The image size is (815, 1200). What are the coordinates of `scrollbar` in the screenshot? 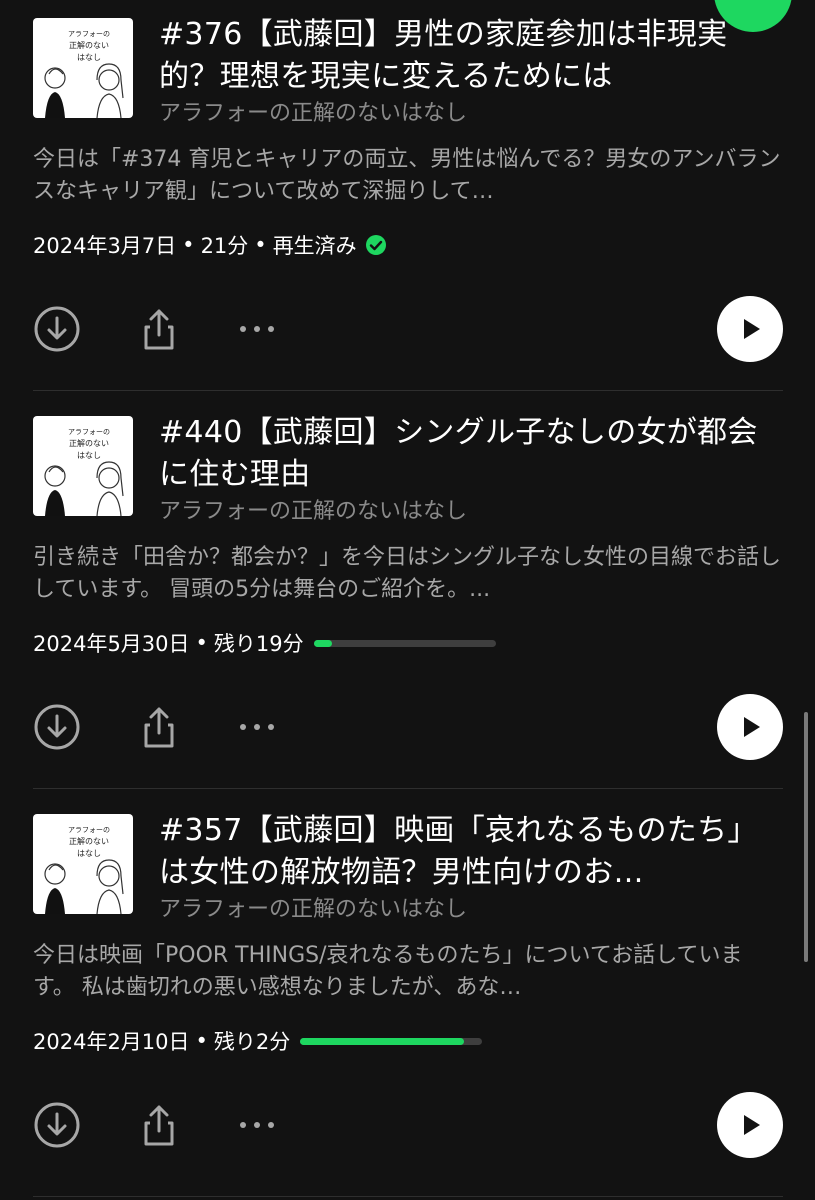 It's located at (806, 837).